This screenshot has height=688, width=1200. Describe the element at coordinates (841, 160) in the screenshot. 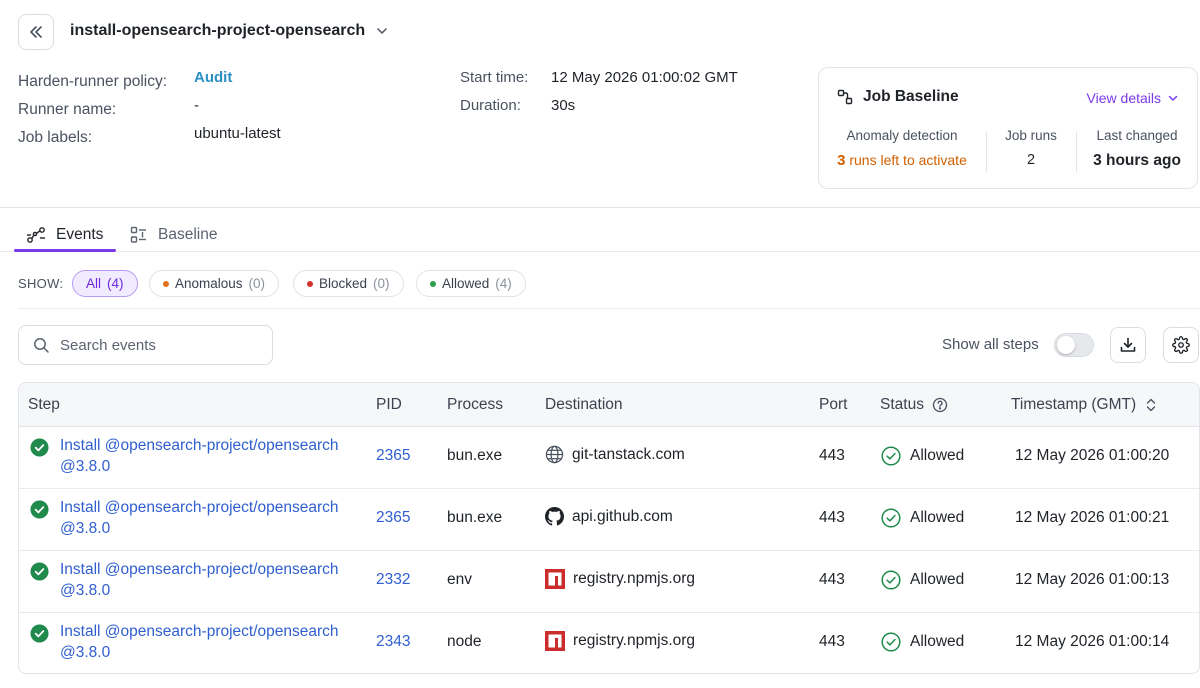

I see `runs-left-count: 3` at that location.